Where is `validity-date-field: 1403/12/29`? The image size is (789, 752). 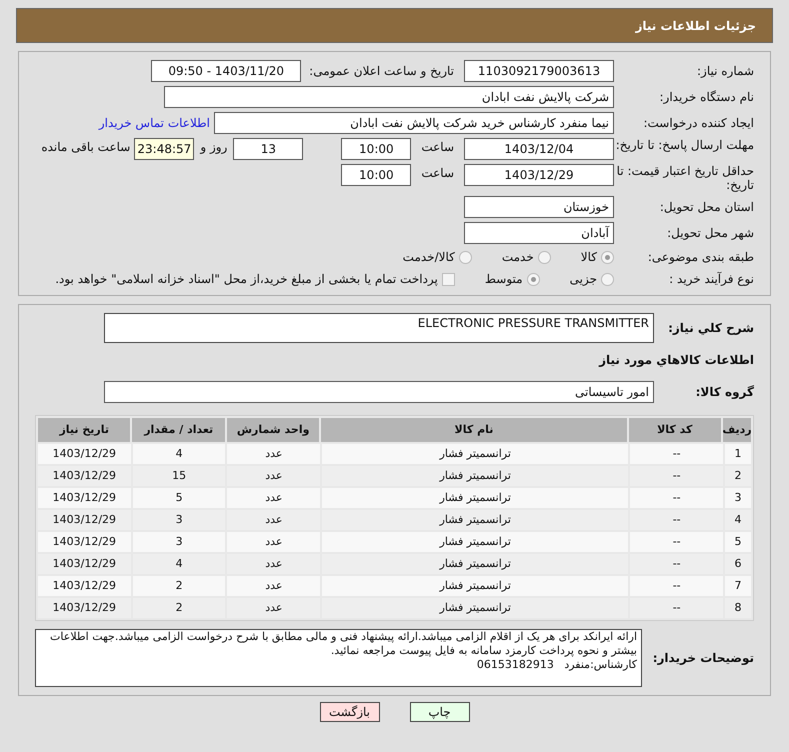
validity-date-field: 1403/12/29 is located at coordinates (539, 175).